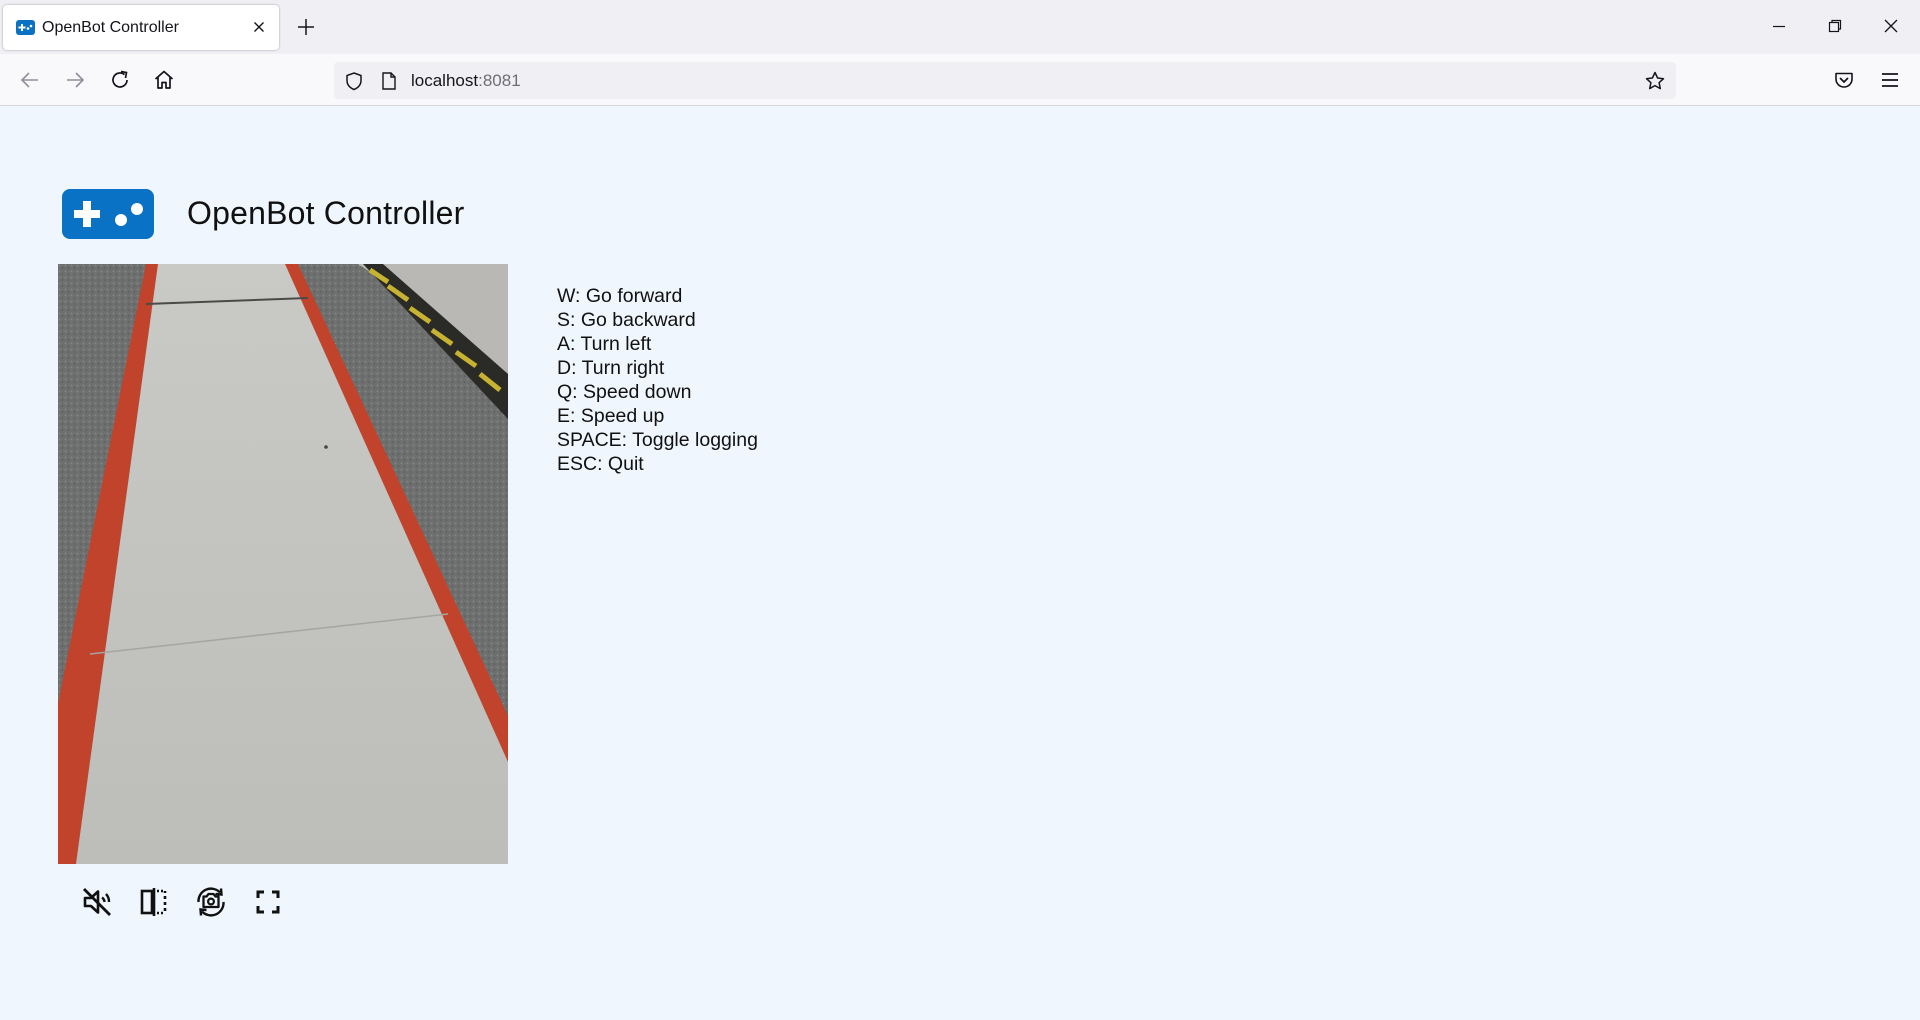  I want to click on camera-video-stream, so click(283, 564).